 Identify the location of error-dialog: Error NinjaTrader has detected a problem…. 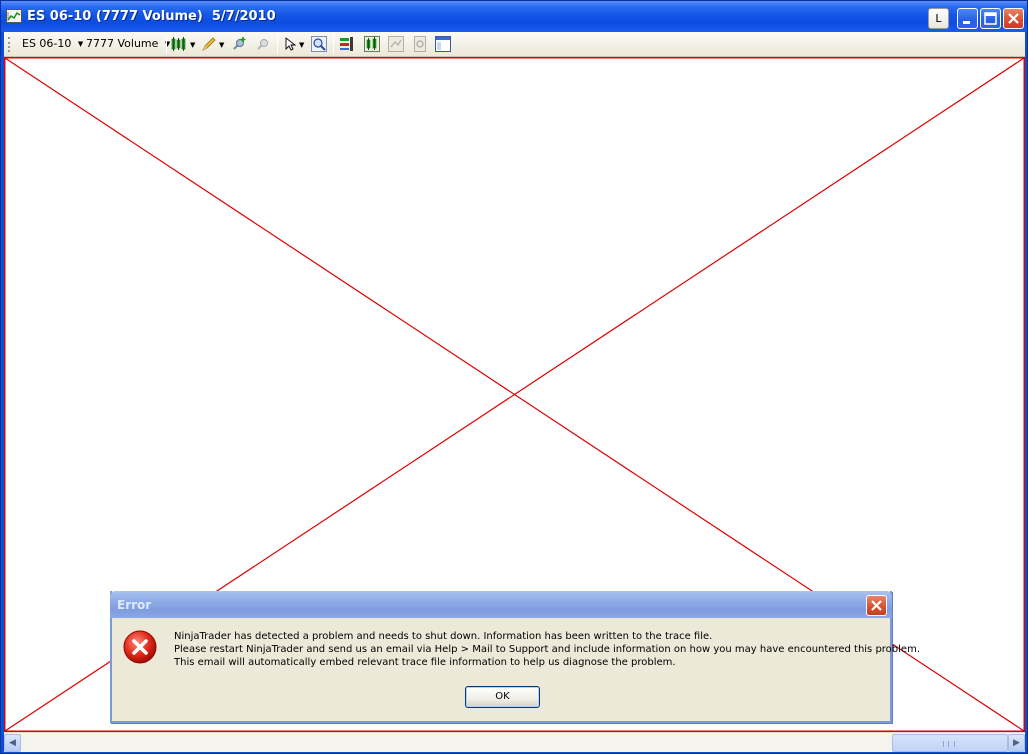
(515, 657).